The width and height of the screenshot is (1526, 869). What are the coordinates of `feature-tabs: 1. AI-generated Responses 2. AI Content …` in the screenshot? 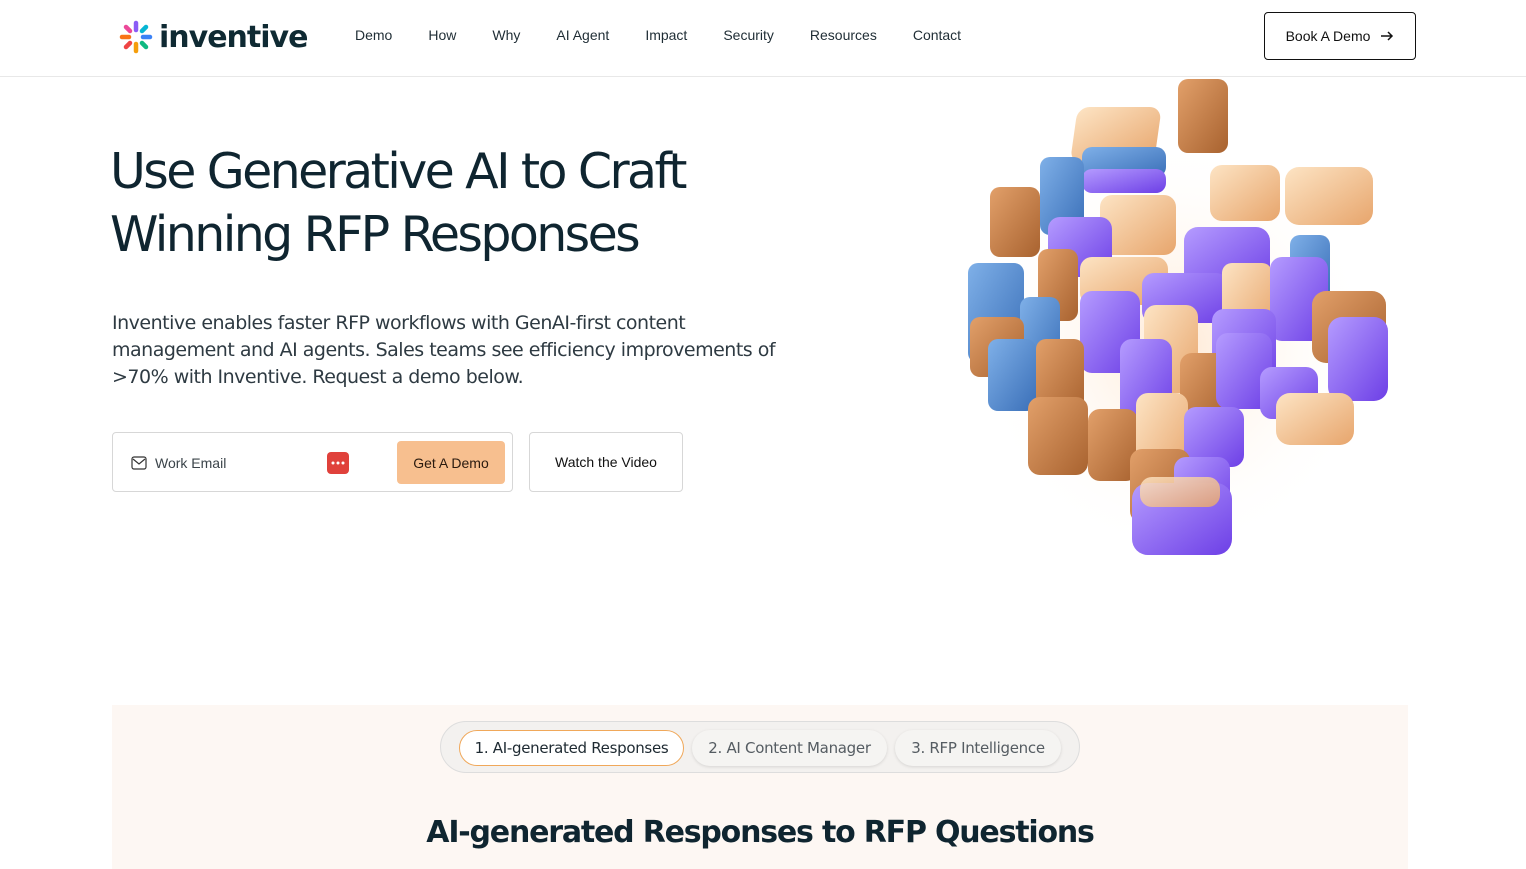 It's located at (760, 747).